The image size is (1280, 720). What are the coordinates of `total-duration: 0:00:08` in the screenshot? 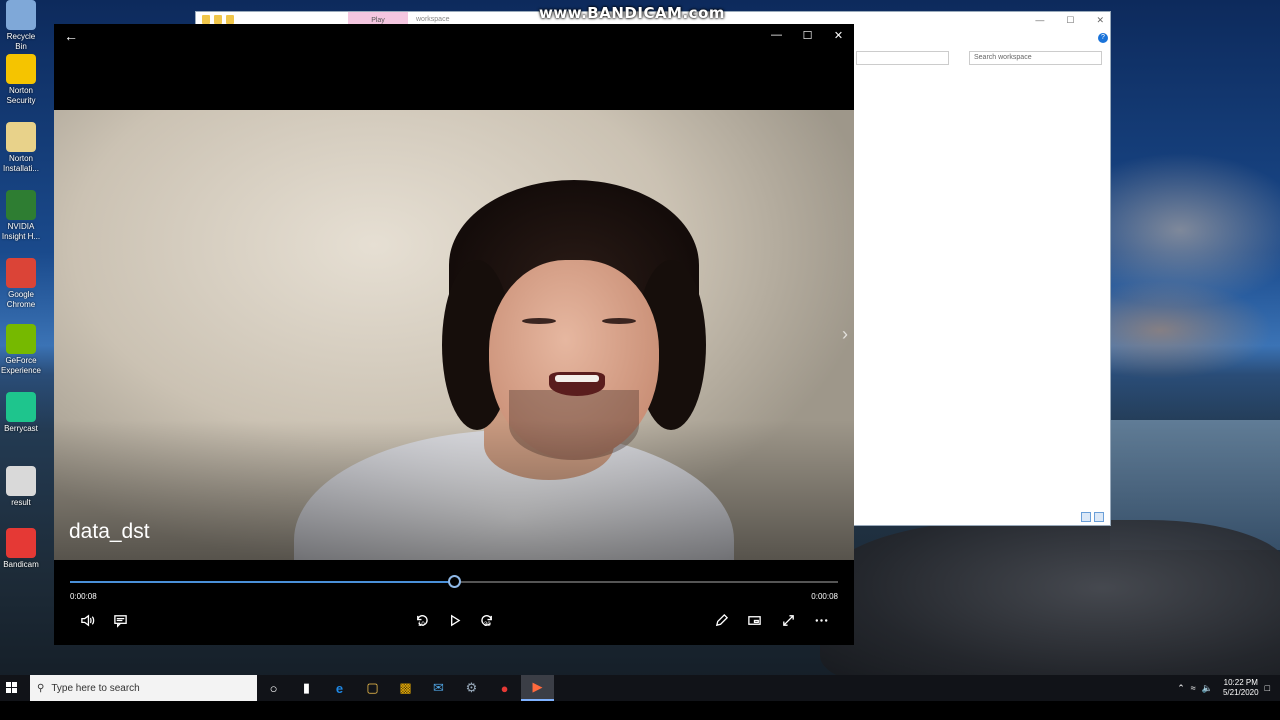 It's located at (824, 596).